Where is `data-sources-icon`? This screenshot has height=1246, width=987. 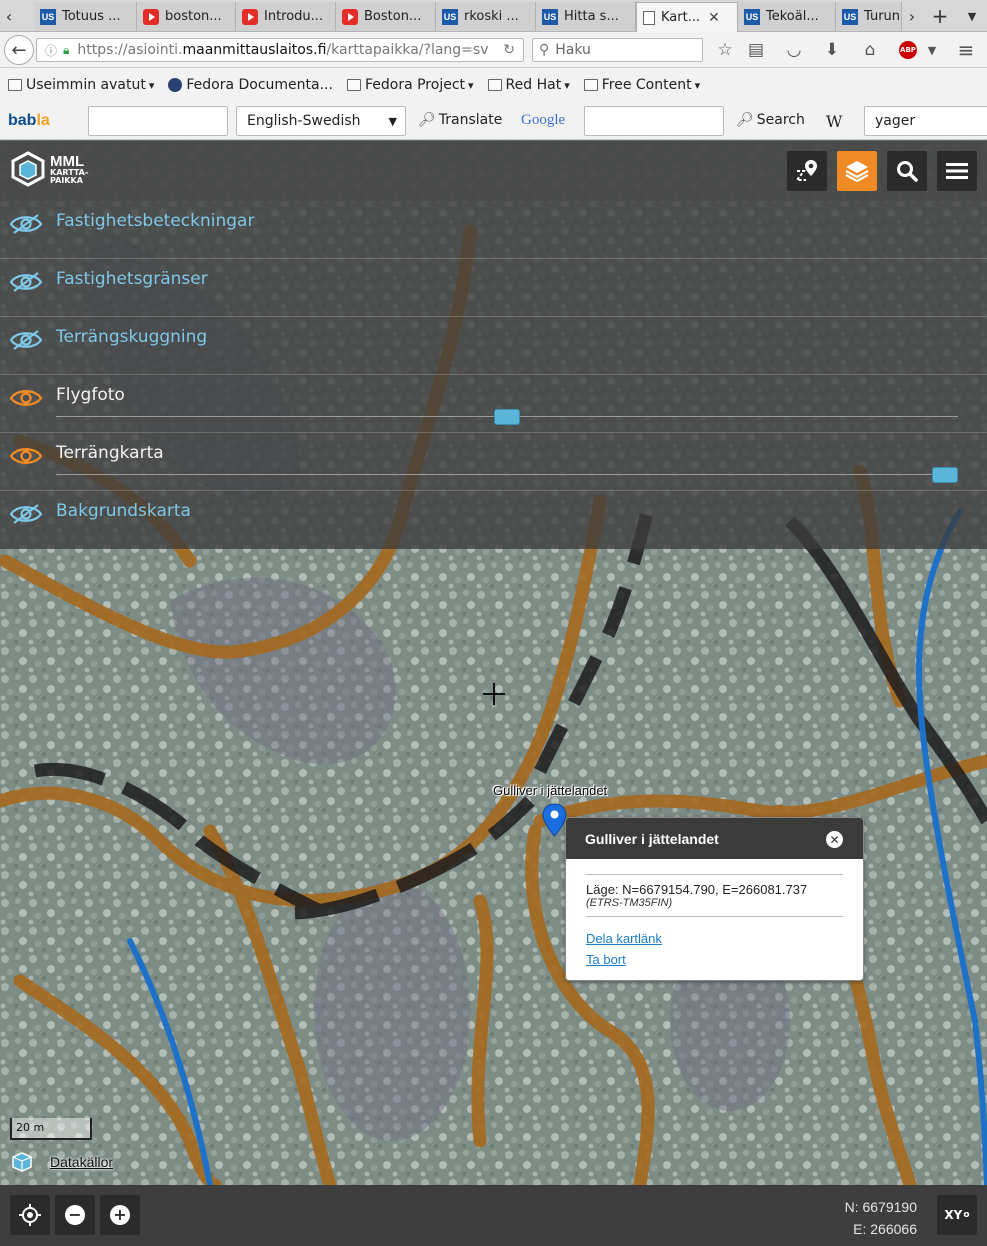
data-sources-icon is located at coordinates (22, 1162).